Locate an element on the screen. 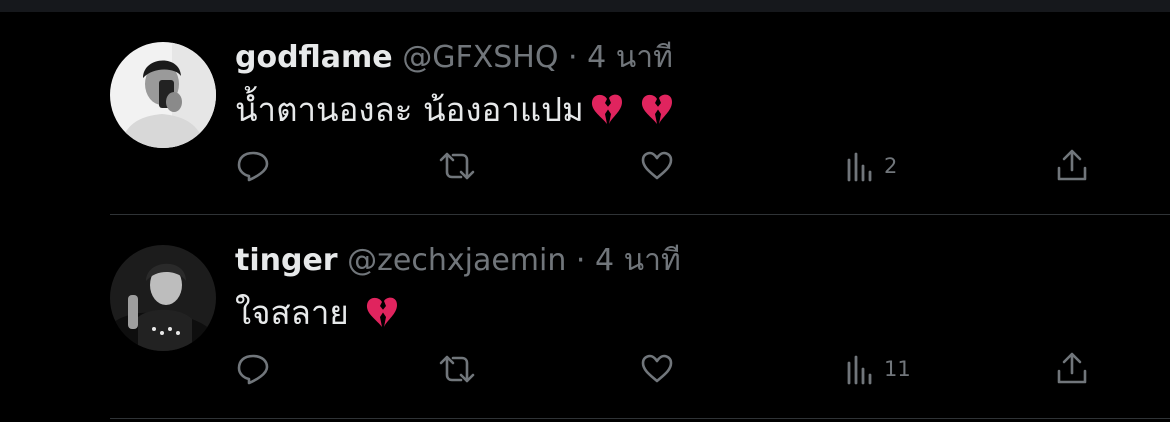 This screenshot has height=422, width=1170. views-button: 11 is located at coordinates (878, 369).